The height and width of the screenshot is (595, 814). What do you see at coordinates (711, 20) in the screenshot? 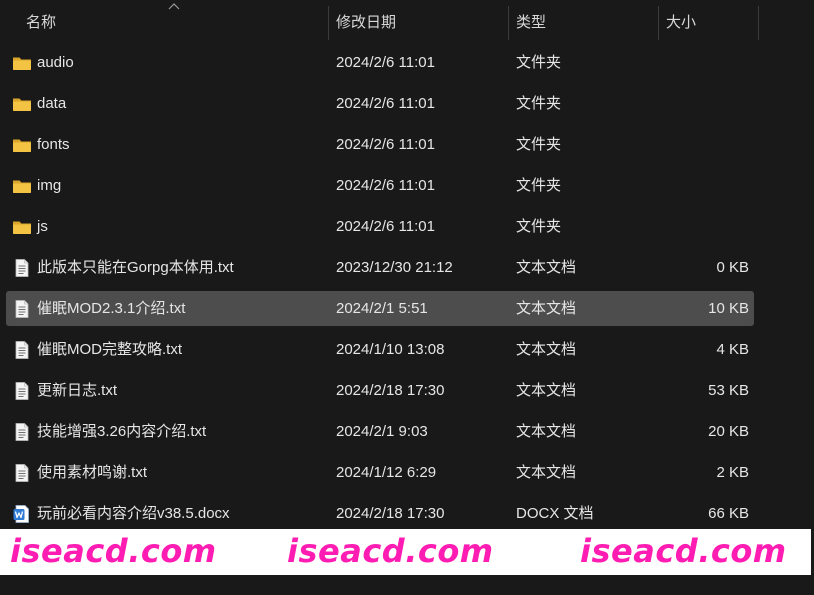
I see `column-size-header: 大小` at bounding box center [711, 20].